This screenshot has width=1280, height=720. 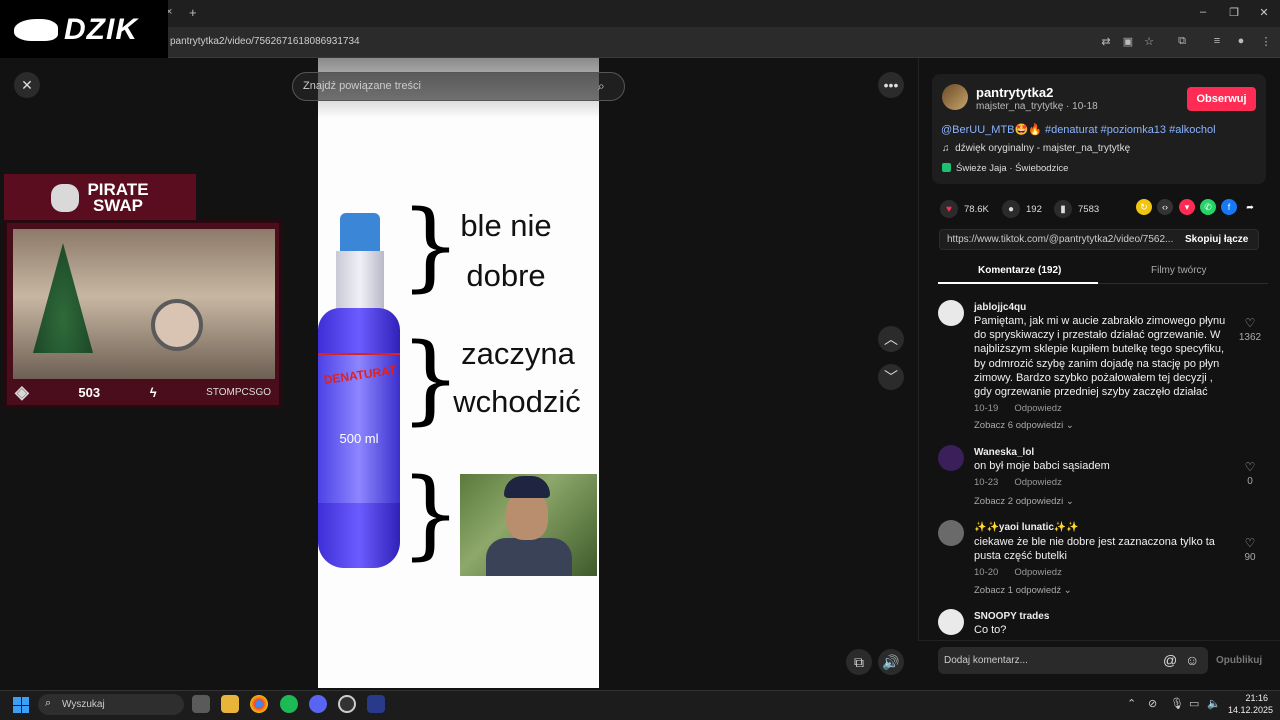 What do you see at coordinates (265, 41) in the screenshot?
I see `url-text: pantrytytka2/video/7562671618086931734` at bounding box center [265, 41].